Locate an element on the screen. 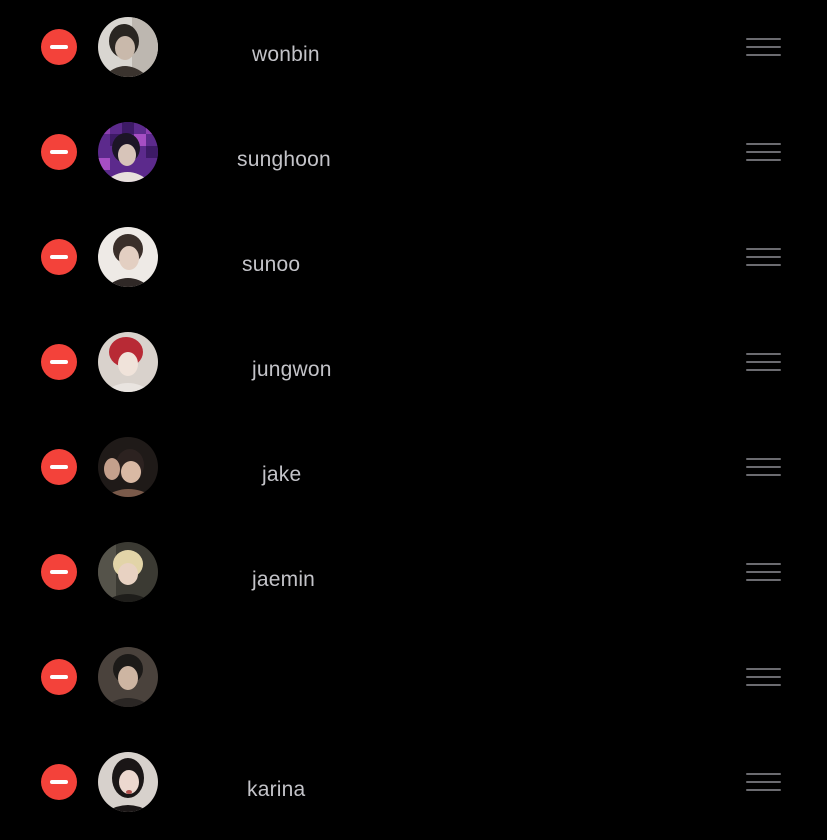 The height and width of the screenshot is (840, 827). list-item: jaemin is located at coordinates (413, 577).